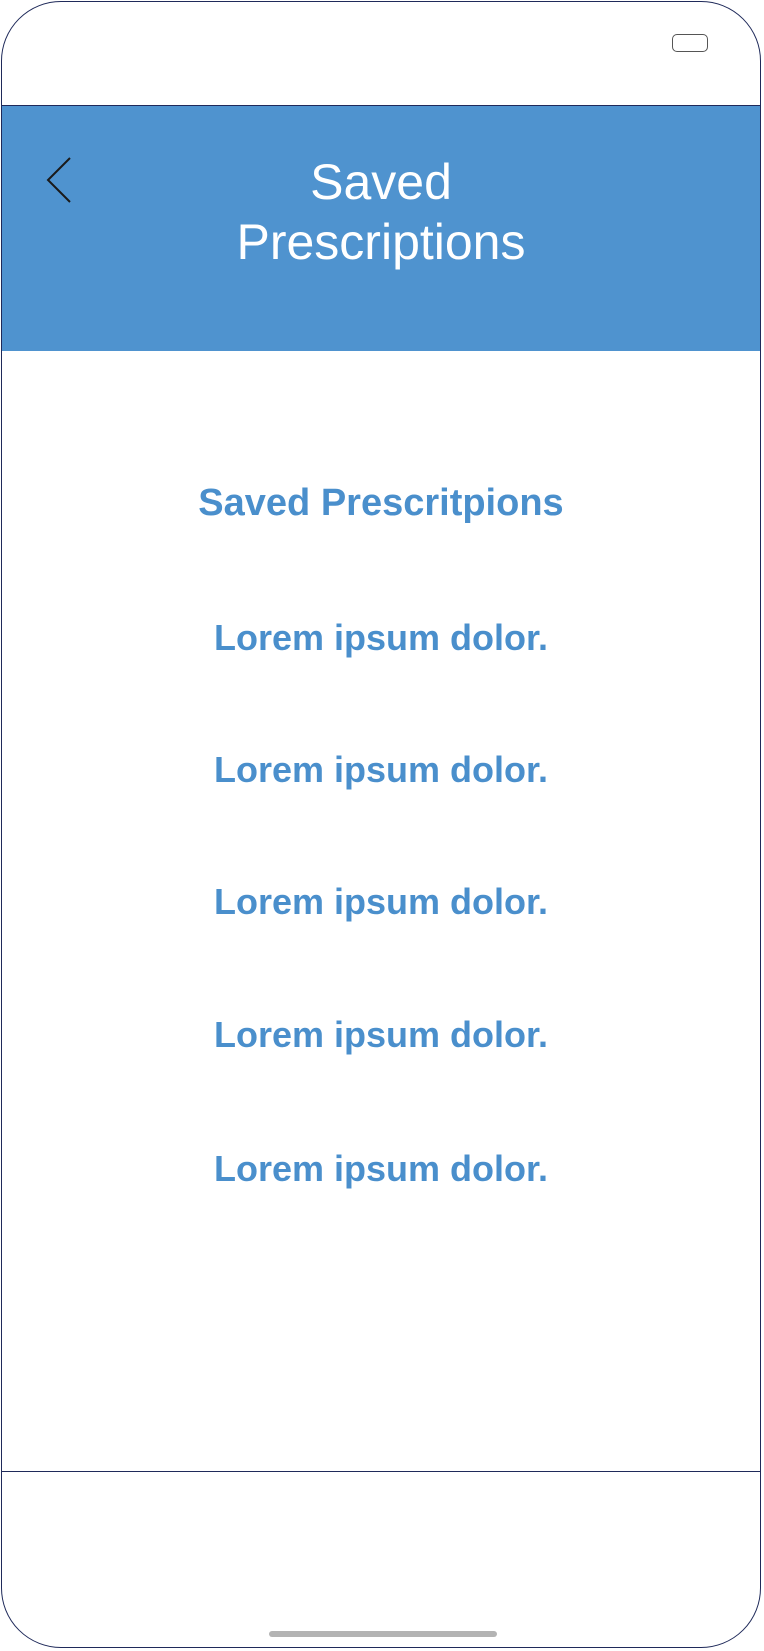 Image resolution: width=764 pixels, height=1651 pixels. I want to click on page-title: Saved Prescriptions, so click(381, 212).